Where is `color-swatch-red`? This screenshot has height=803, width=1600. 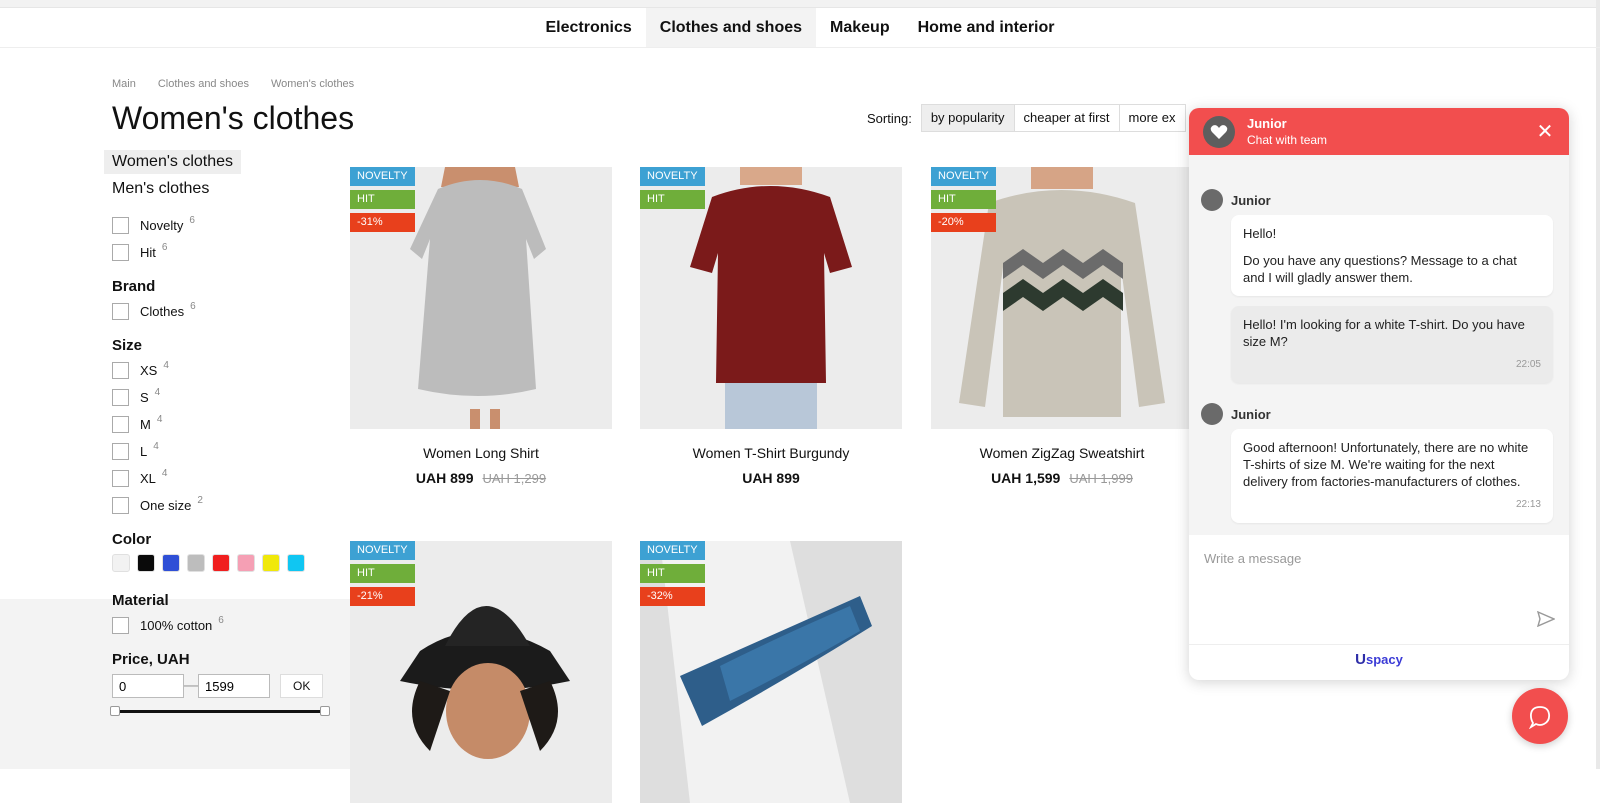 color-swatch-red is located at coordinates (221, 563).